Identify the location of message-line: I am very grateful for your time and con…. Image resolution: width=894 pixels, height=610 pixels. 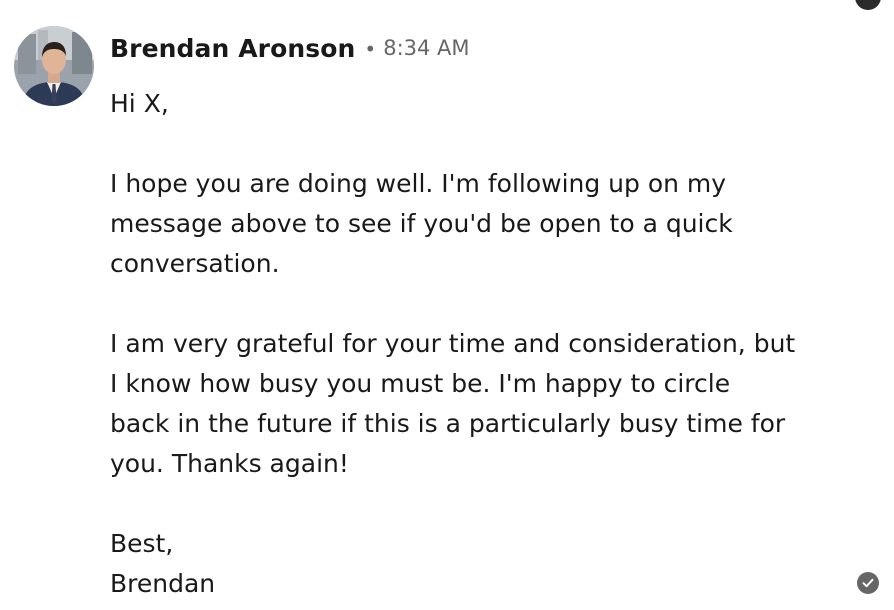
(453, 343).